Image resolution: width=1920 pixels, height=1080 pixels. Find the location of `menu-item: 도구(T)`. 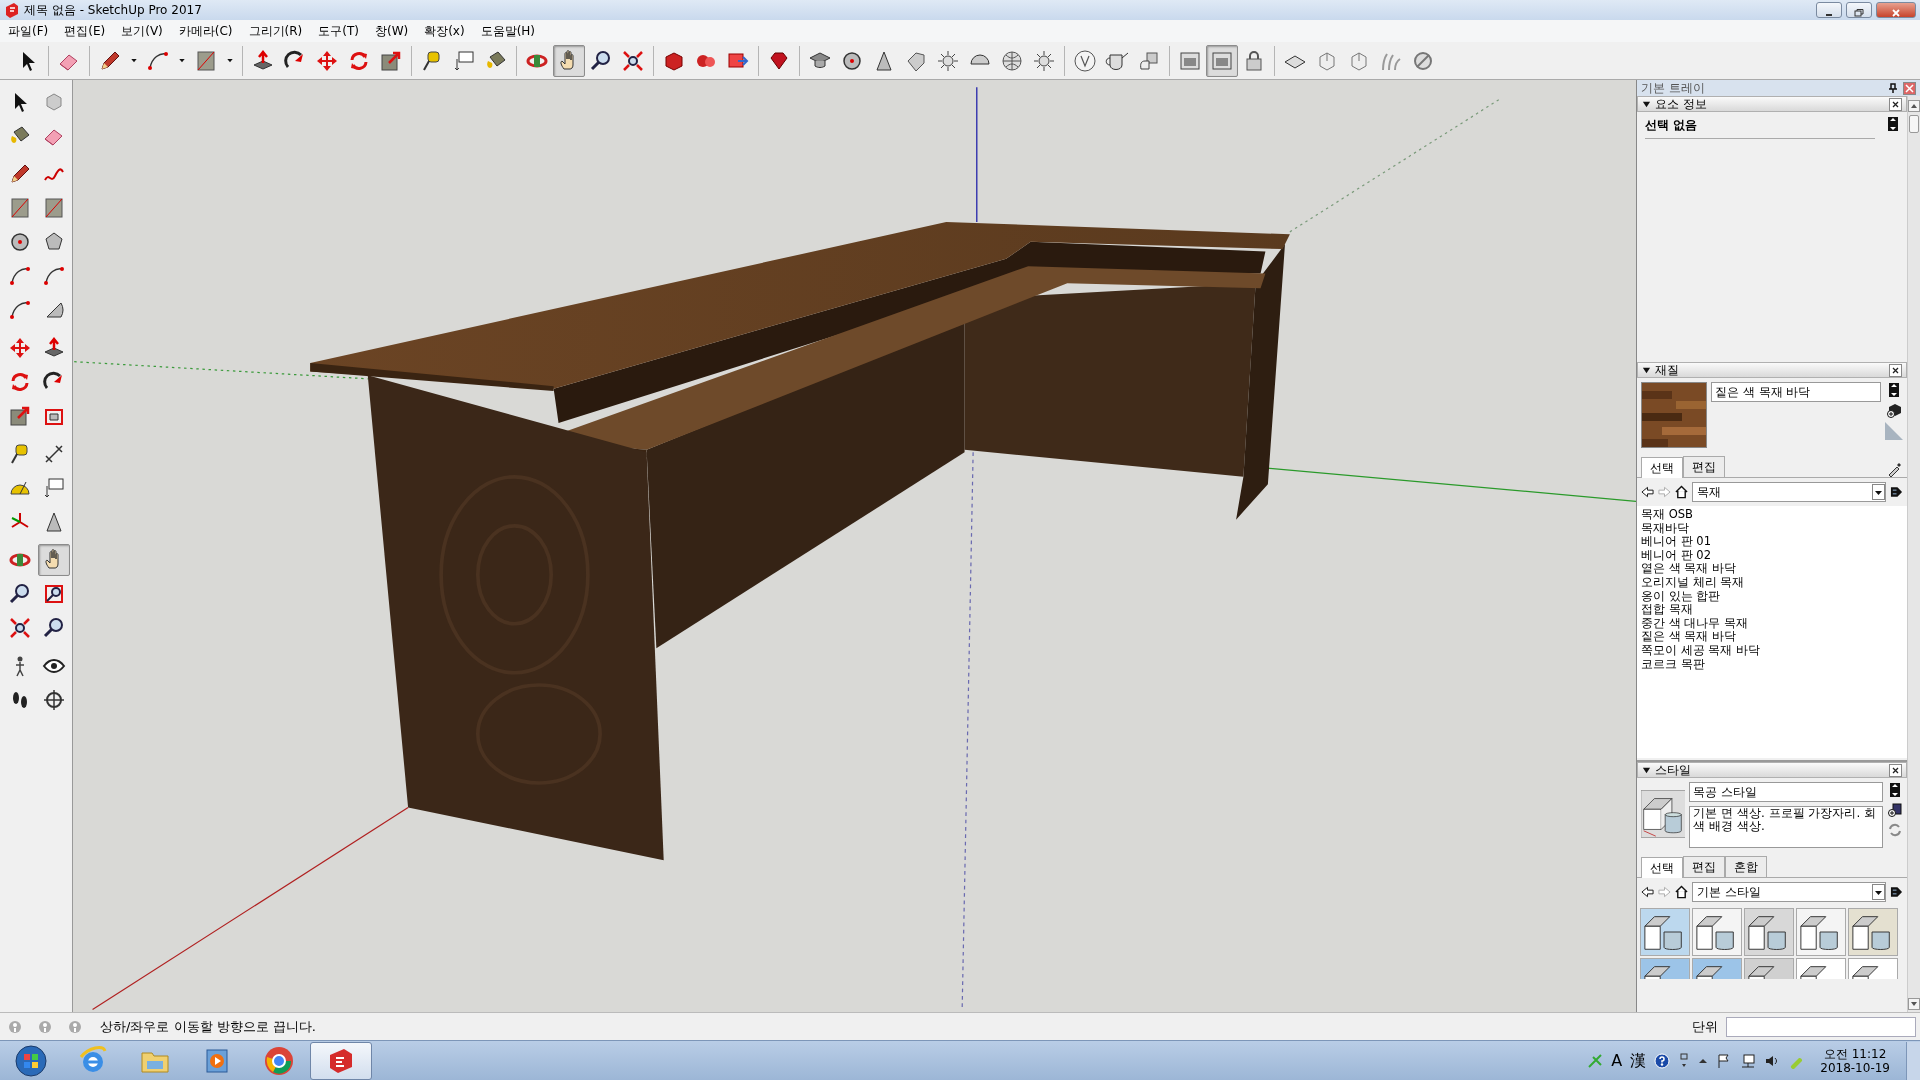

menu-item: 도구(T) is located at coordinates (338, 31).